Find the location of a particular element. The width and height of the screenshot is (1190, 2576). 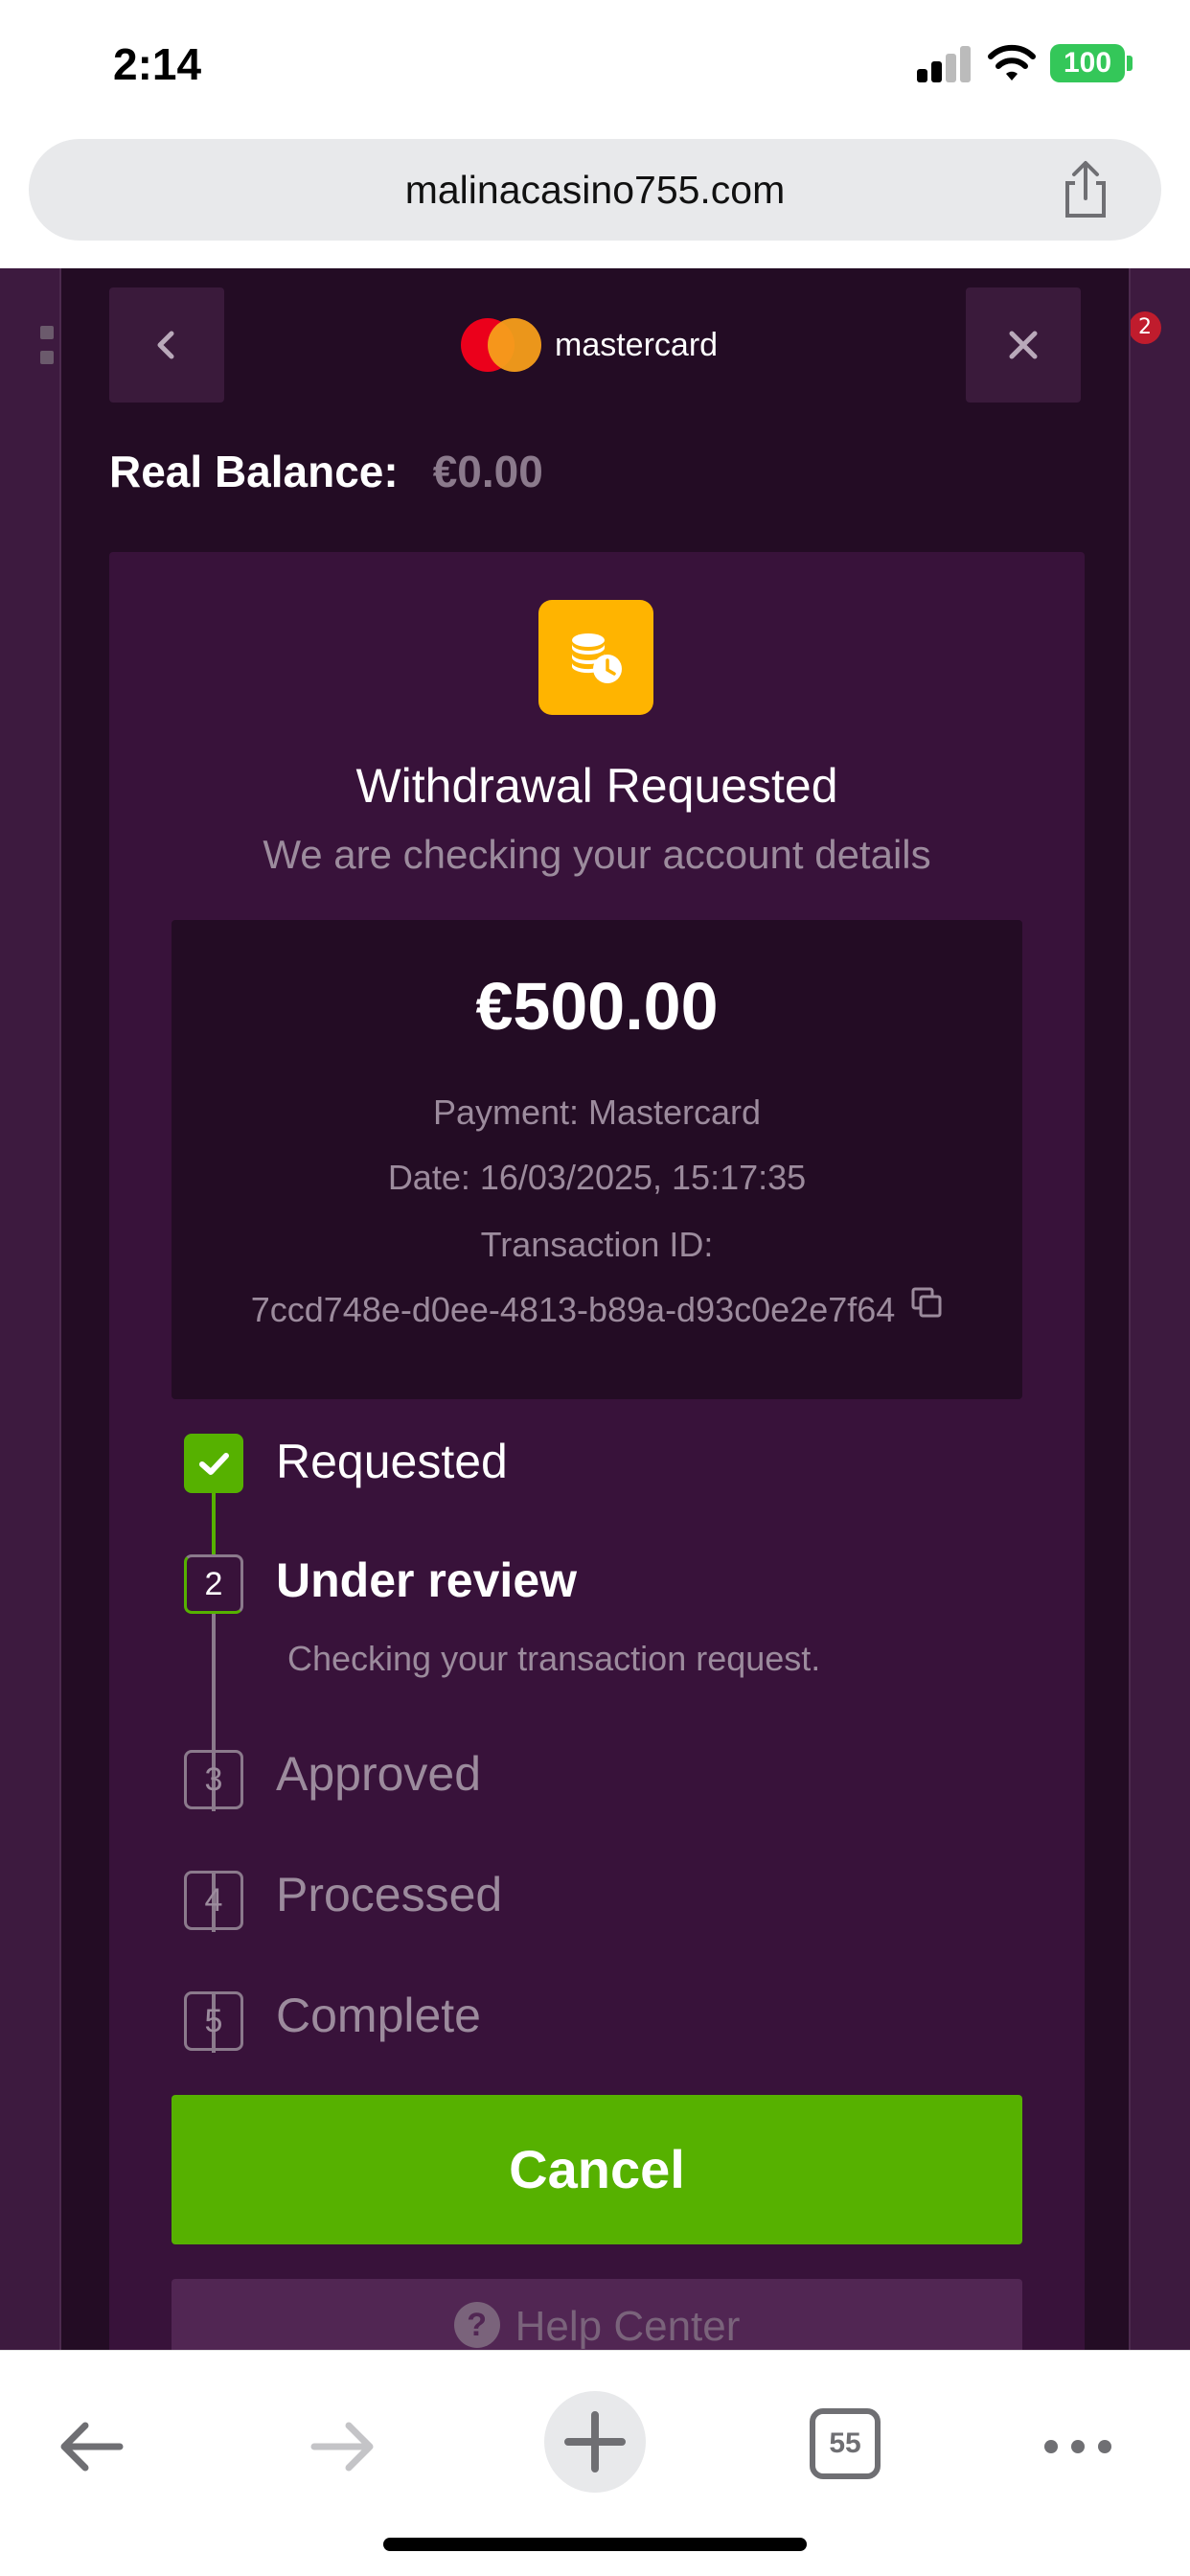

back-arrow-icon is located at coordinates (91, 2446).